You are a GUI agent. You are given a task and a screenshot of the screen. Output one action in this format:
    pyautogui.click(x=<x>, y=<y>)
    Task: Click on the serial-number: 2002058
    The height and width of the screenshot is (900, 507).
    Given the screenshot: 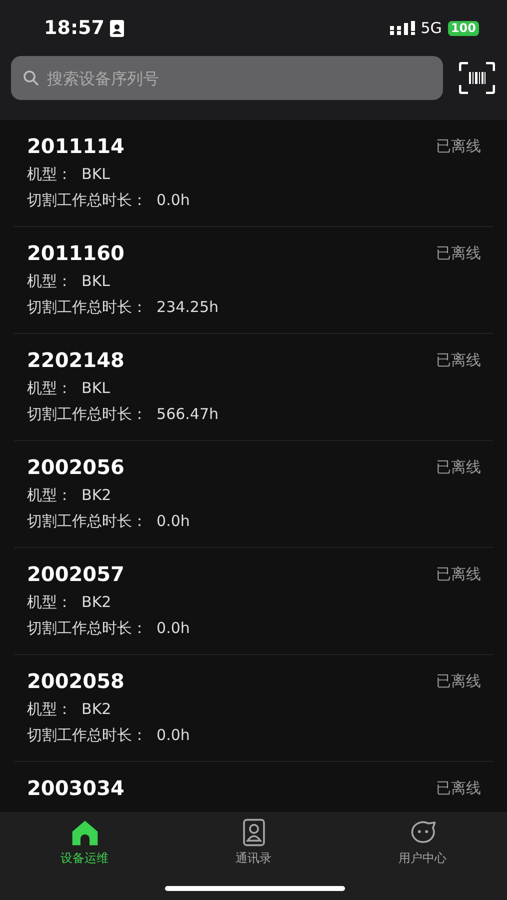 What is the action you would take?
    pyautogui.click(x=75, y=681)
    